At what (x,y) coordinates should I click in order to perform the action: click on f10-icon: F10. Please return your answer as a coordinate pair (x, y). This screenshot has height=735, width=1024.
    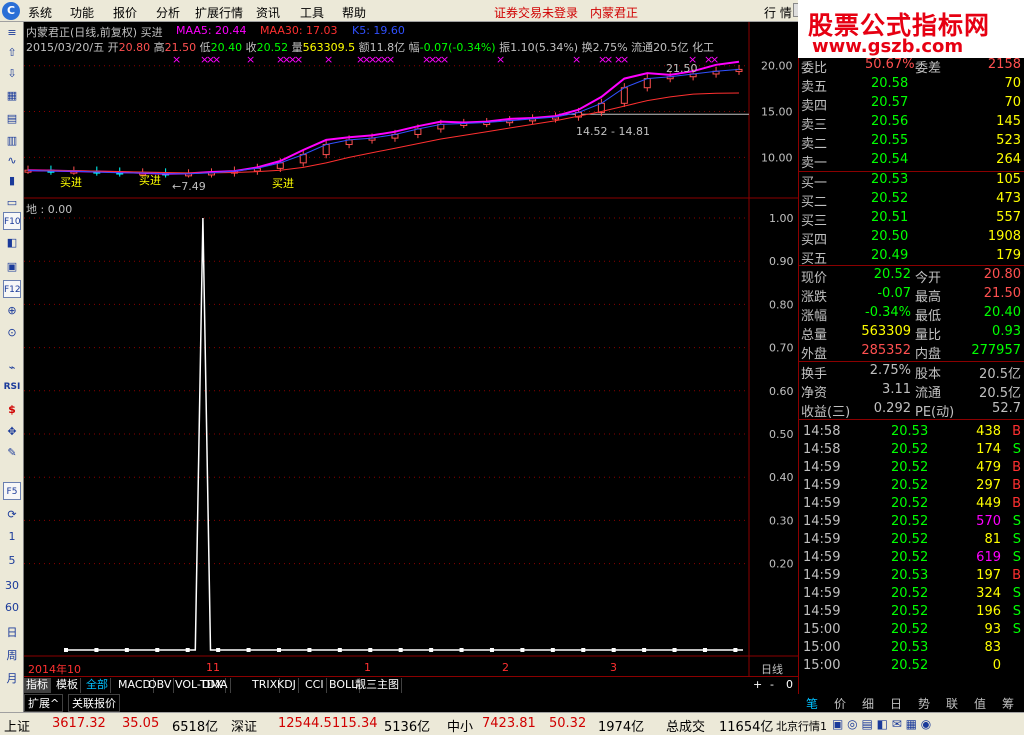
    Looking at the image, I should click on (12, 221).